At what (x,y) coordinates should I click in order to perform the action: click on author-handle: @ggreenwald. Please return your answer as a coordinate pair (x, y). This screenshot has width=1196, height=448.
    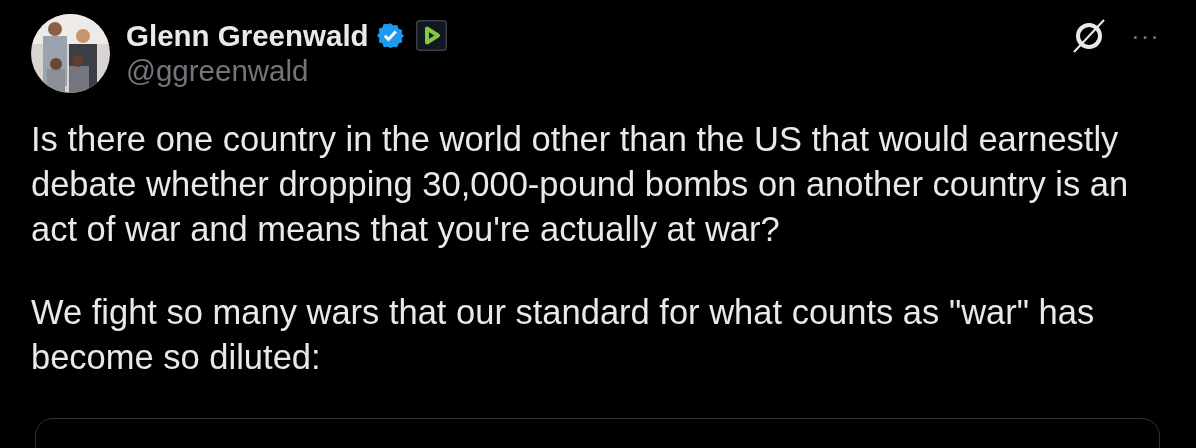
    Looking at the image, I should click on (286, 71).